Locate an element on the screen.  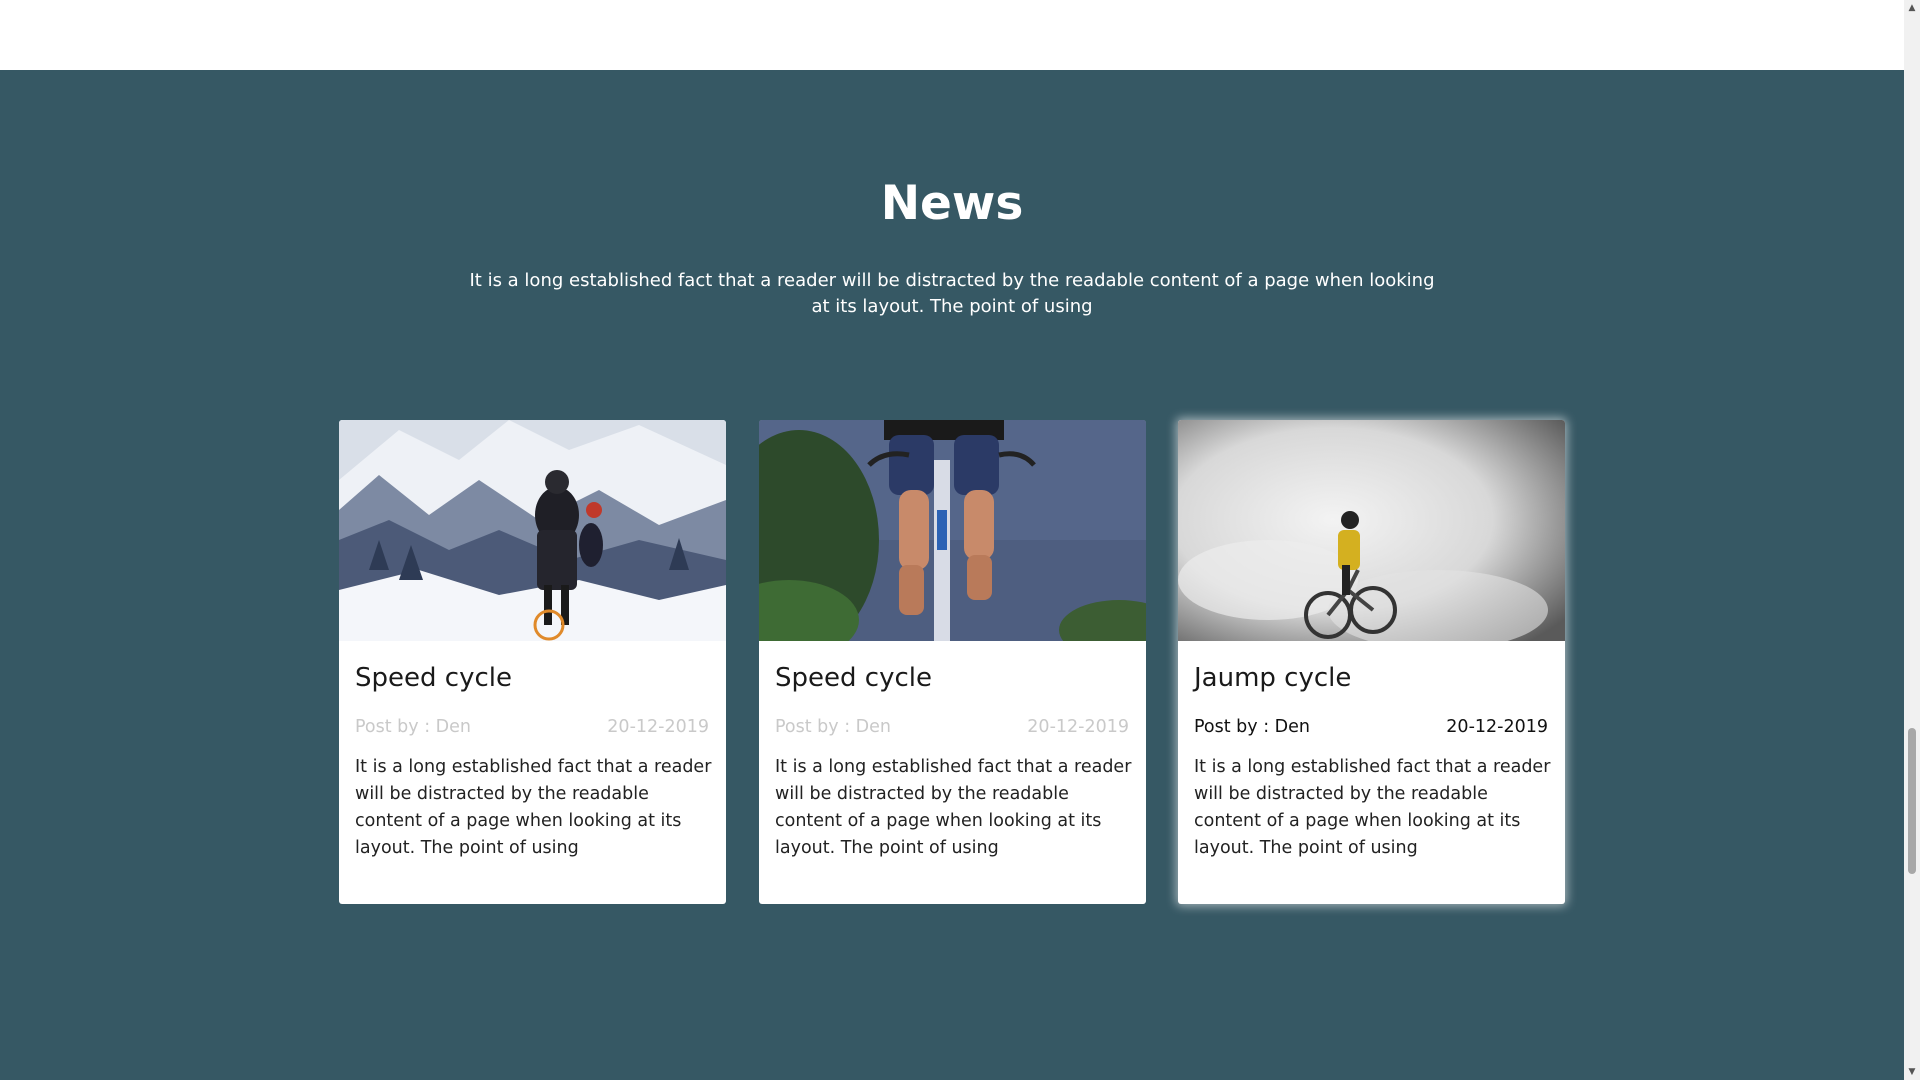
road-cyclist-legs-image is located at coordinates (952, 530).